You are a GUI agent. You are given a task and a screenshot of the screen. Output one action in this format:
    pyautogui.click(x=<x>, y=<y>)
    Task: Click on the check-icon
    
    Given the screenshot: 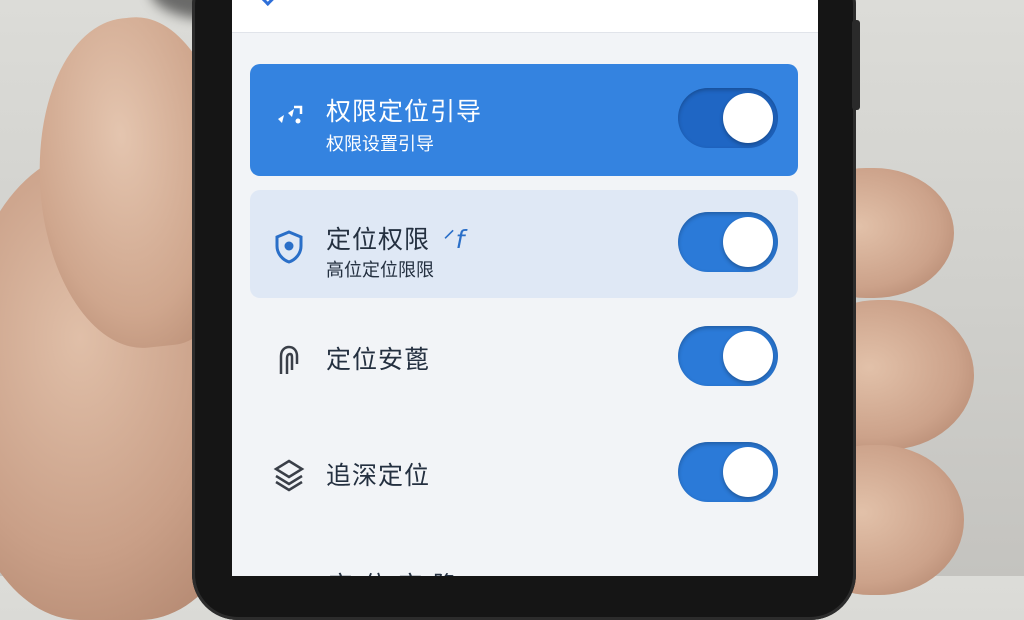 What is the action you would take?
    pyautogui.click(x=268, y=3)
    